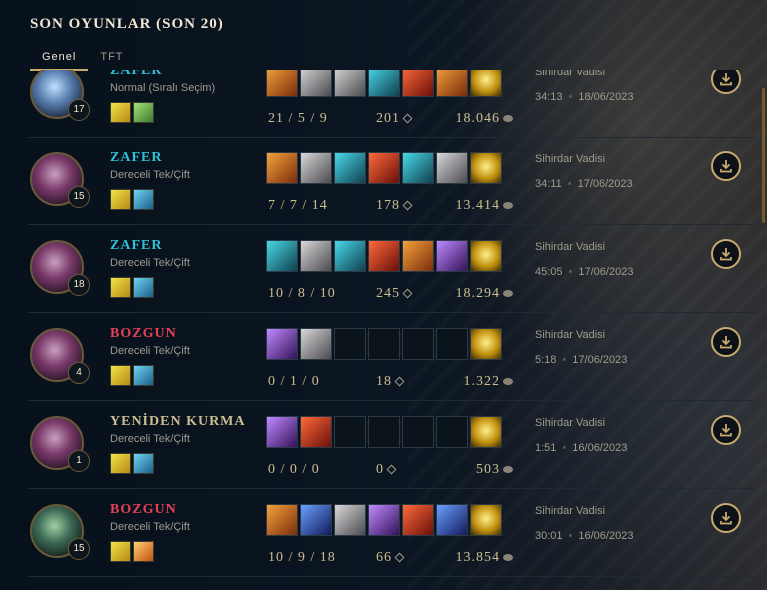 The image size is (767, 590). What do you see at coordinates (178, 421) in the screenshot?
I see `match-result: YENİDEN KURMA` at bounding box center [178, 421].